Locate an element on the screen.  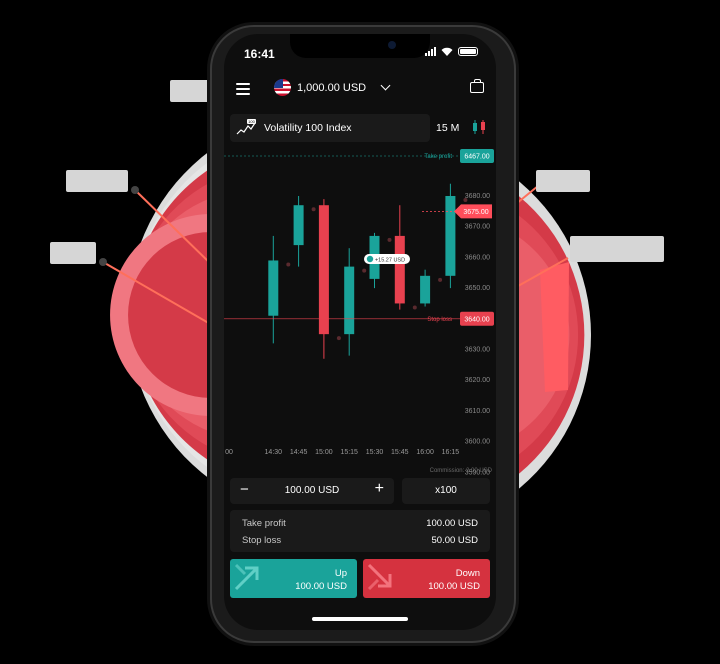
up-button-price: 100.00 USD is located at coordinates (321, 586).